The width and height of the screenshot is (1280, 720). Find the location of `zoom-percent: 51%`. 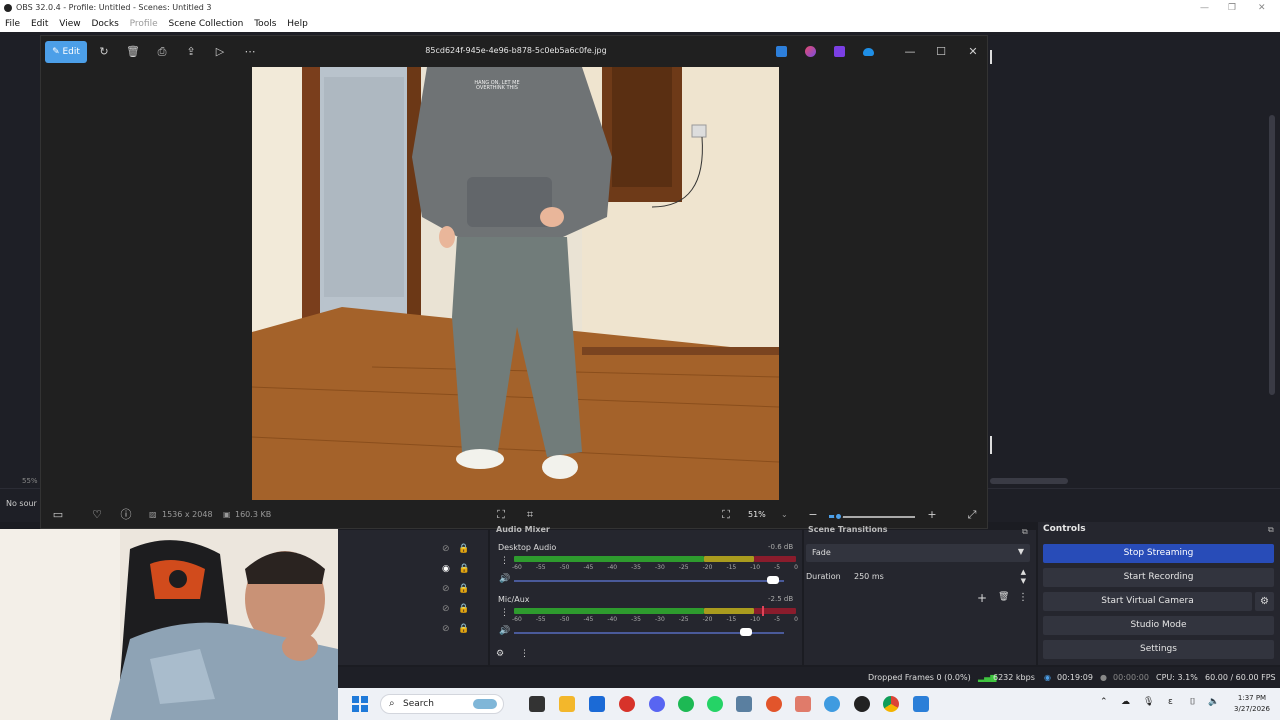

zoom-percent: 51% is located at coordinates (757, 514).